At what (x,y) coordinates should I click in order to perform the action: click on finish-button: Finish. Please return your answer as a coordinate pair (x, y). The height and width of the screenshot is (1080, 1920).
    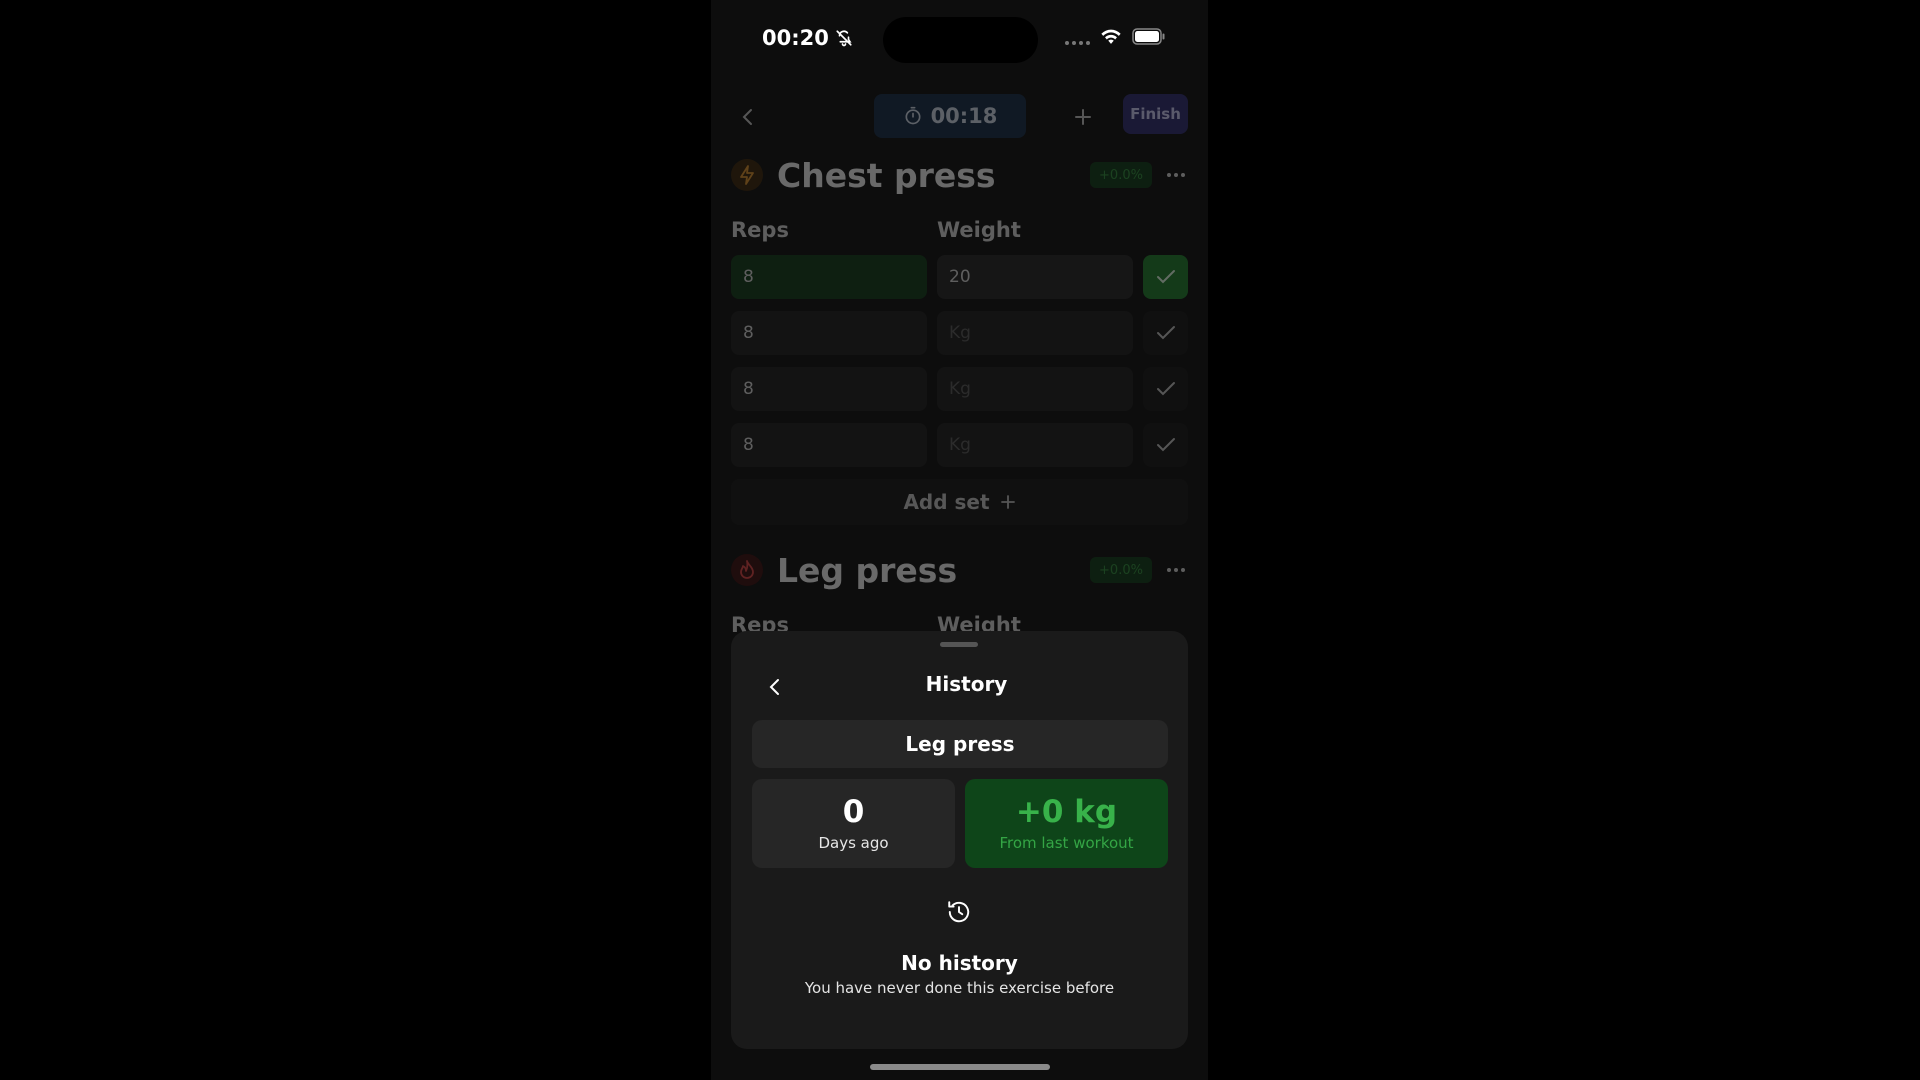
    Looking at the image, I should click on (1155, 114).